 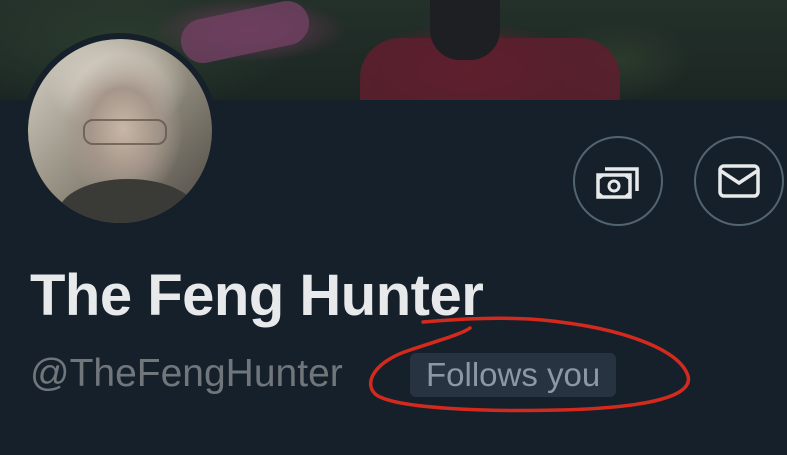 I want to click on user-handle: @TheFengHunter, so click(x=186, y=373).